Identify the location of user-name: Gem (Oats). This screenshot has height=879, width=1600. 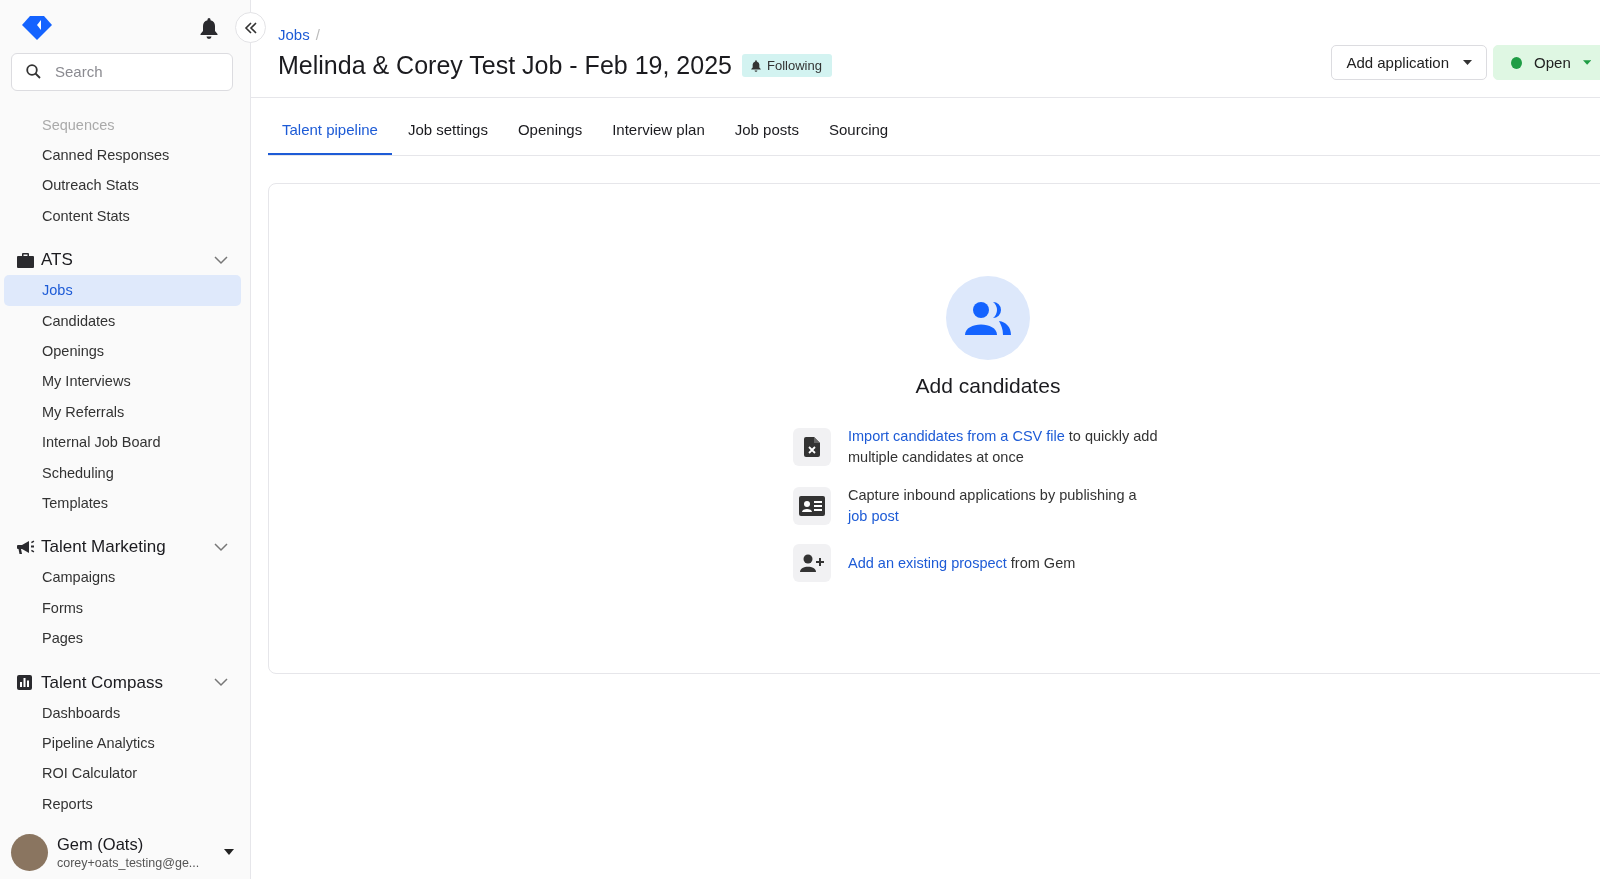
(101, 844).